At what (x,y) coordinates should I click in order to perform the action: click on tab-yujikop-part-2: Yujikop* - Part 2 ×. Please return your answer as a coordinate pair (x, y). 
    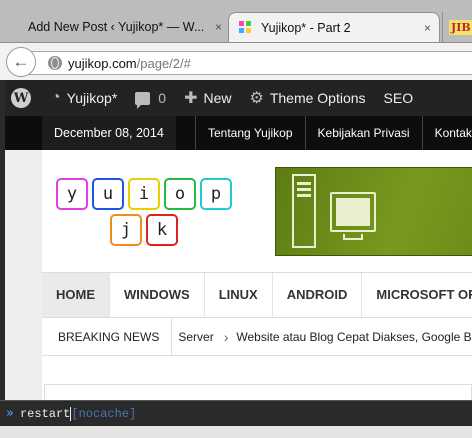
    Looking at the image, I should click on (334, 27).